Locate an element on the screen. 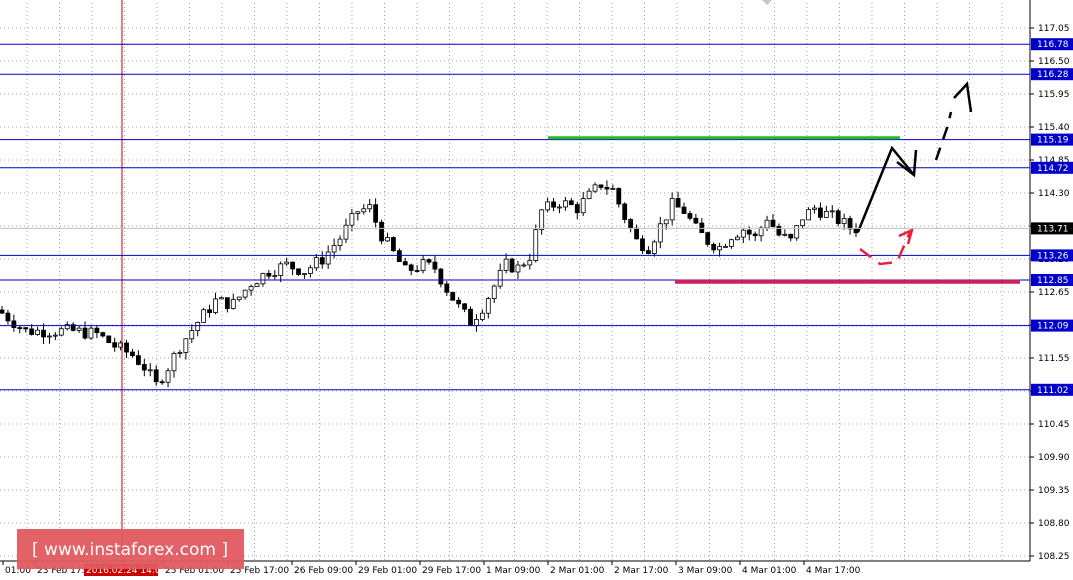 The height and width of the screenshot is (580, 1073). time-tick-label: 2 Mar 17:00 is located at coordinates (641, 571).